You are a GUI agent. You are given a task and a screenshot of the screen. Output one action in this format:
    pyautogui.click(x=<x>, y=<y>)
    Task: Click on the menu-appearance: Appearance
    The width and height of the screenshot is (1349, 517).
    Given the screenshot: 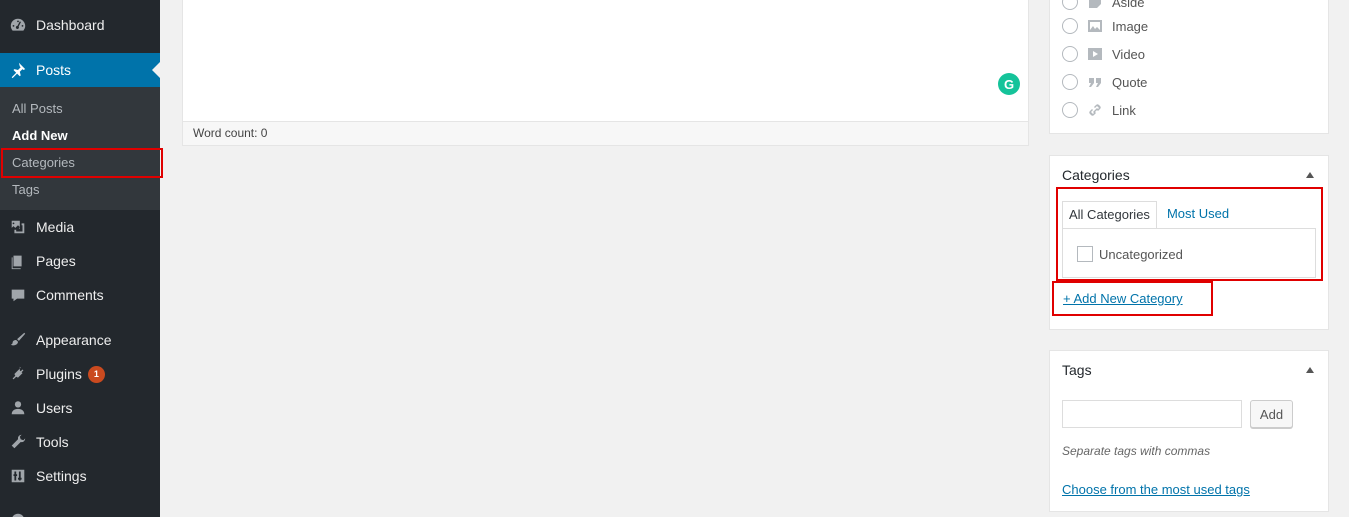 What is the action you would take?
    pyautogui.click(x=80, y=340)
    